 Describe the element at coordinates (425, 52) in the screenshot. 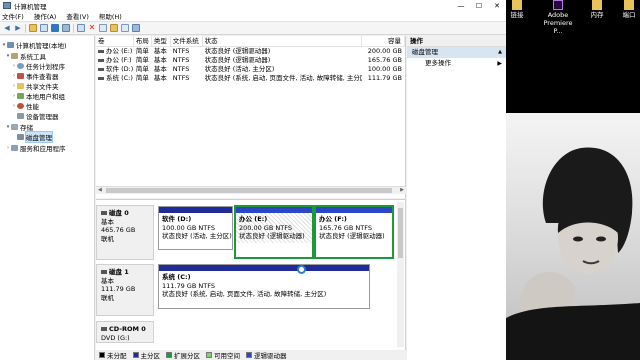

I see `section-label: 磁盘管理` at that location.